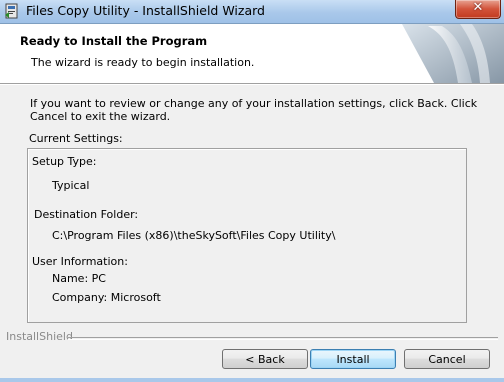 This screenshot has height=382, width=504. I want to click on footer-divider, so click(283, 338).